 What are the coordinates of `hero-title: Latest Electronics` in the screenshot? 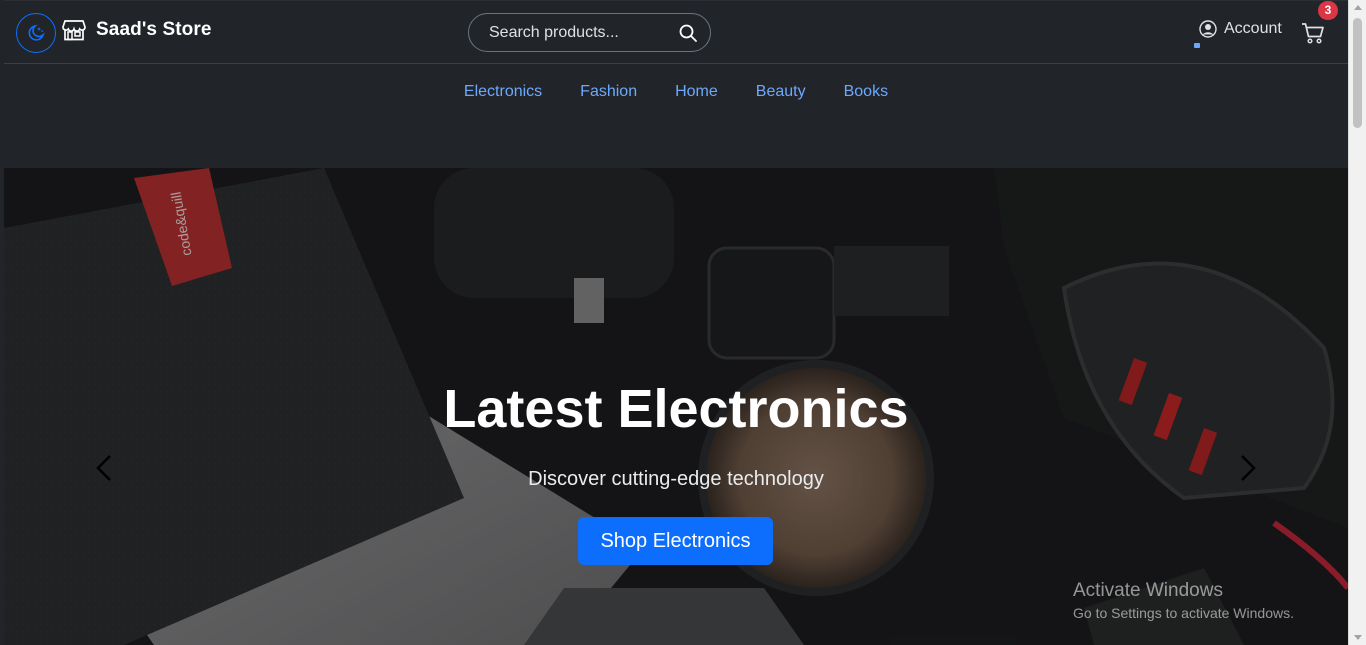 It's located at (676, 409).